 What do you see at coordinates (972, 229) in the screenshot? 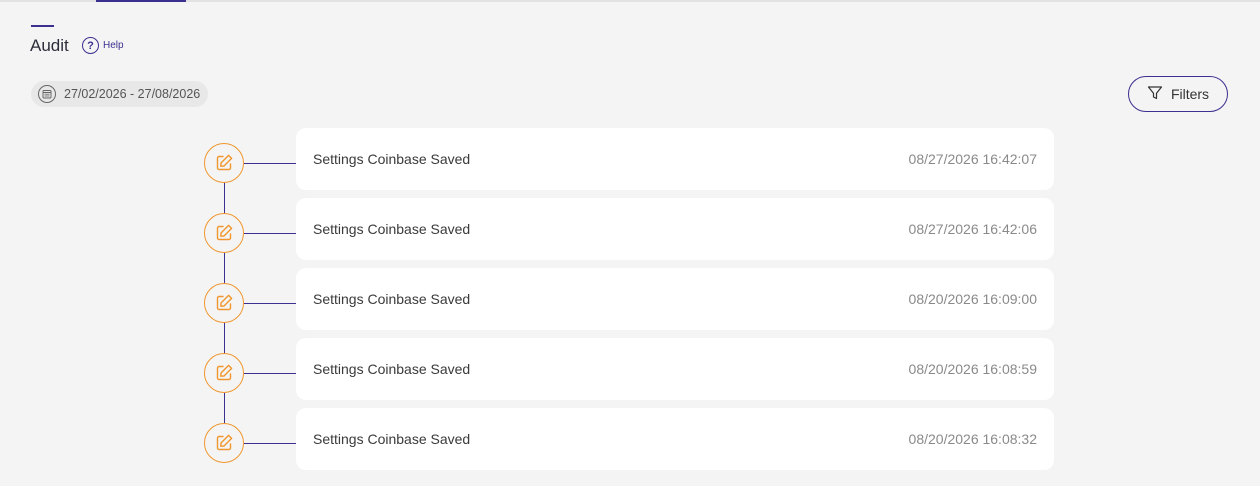
I see `entry-timestamp: 08/27/2026 16:42:06` at bounding box center [972, 229].